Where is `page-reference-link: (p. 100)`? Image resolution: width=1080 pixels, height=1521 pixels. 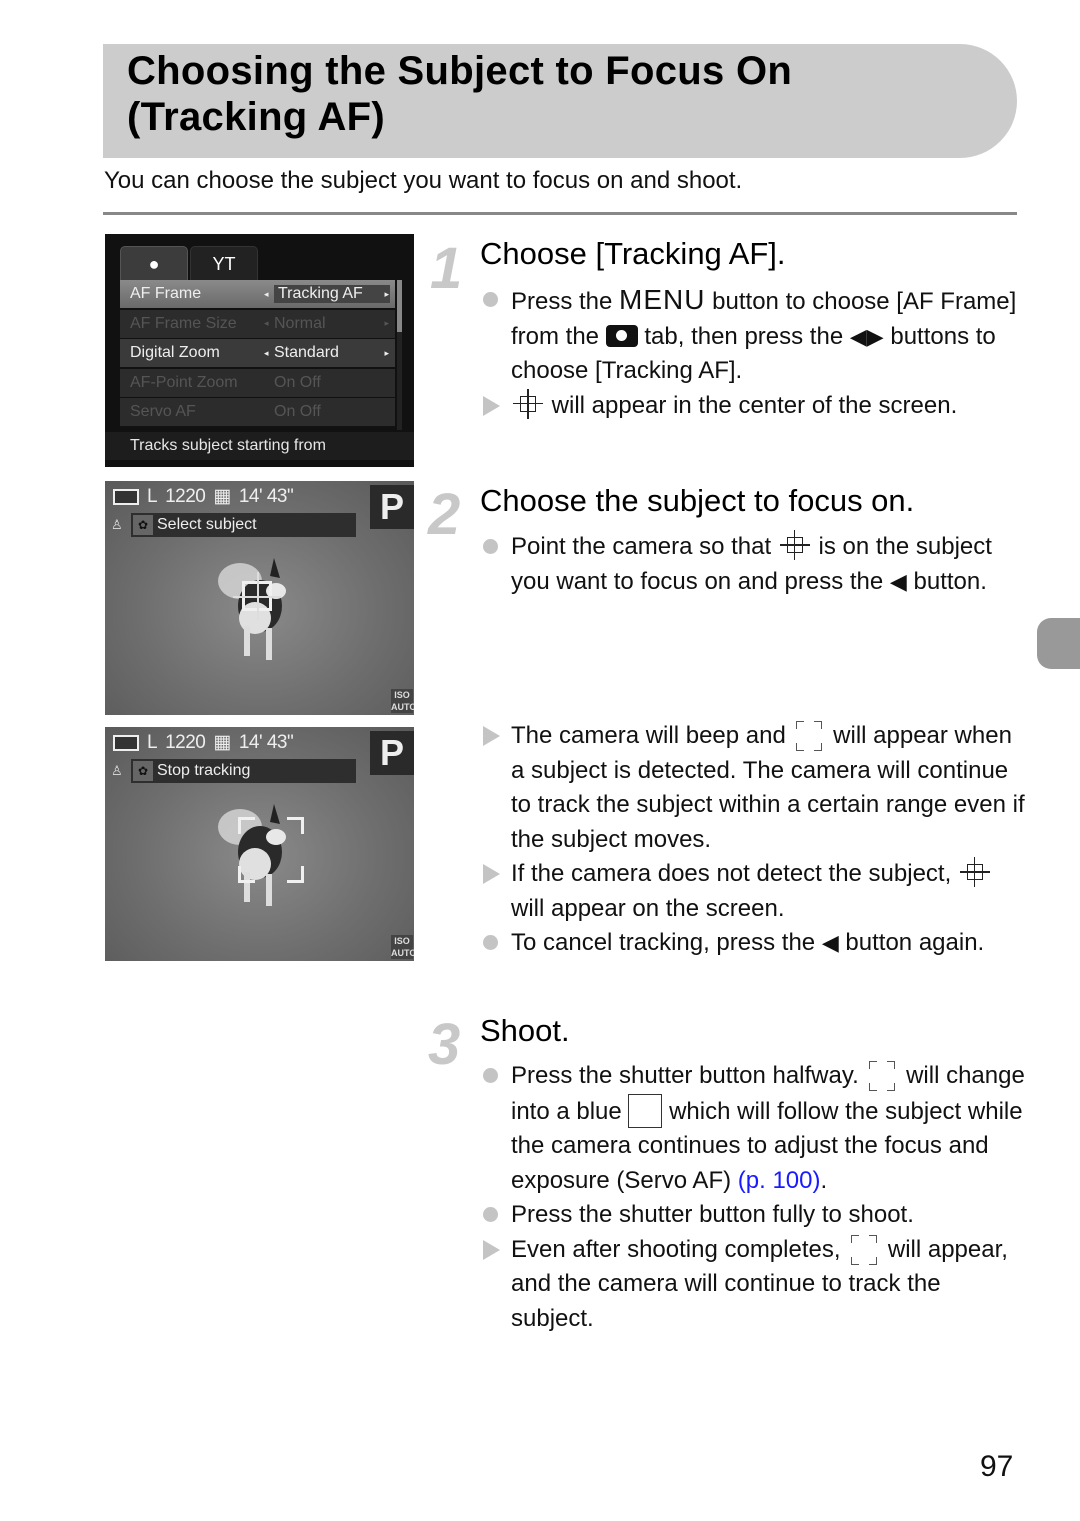 page-reference-link: (p. 100) is located at coordinates (779, 1180).